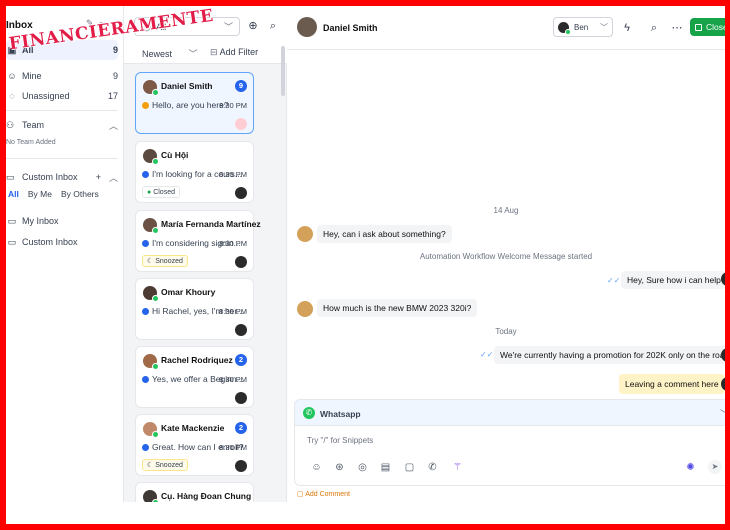 The image size is (730, 530). I want to click on close-conversation-button: Close, so click(707, 27).